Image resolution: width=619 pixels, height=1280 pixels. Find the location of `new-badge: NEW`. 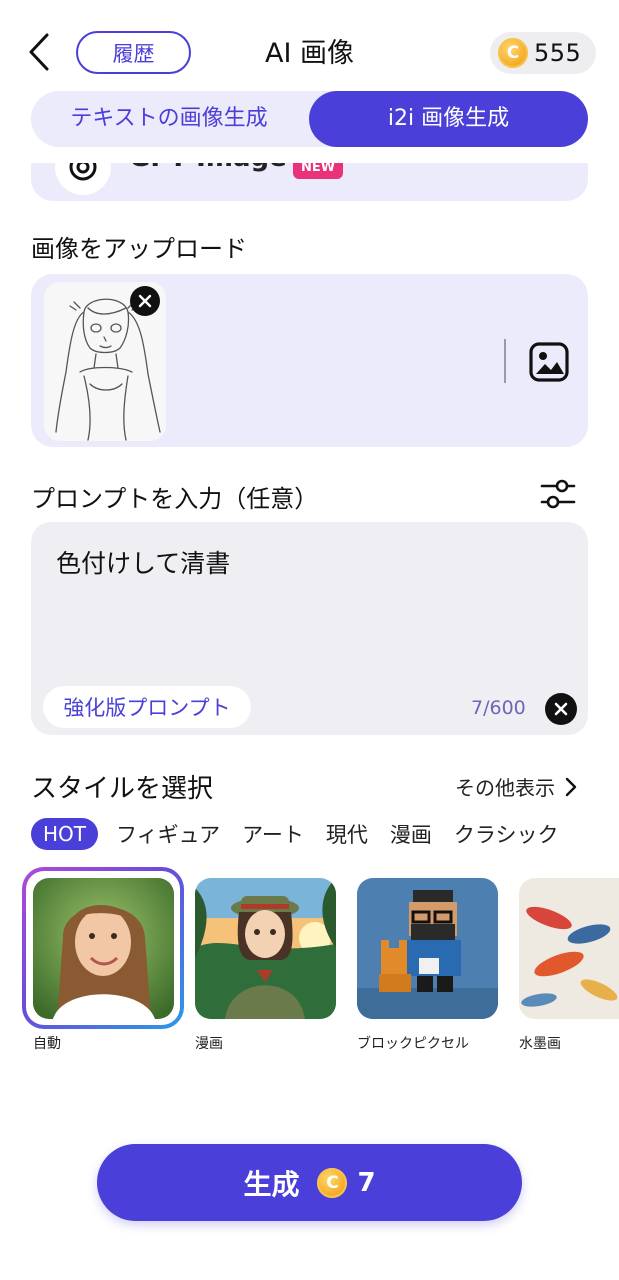

new-badge: NEW is located at coordinates (318, 171).